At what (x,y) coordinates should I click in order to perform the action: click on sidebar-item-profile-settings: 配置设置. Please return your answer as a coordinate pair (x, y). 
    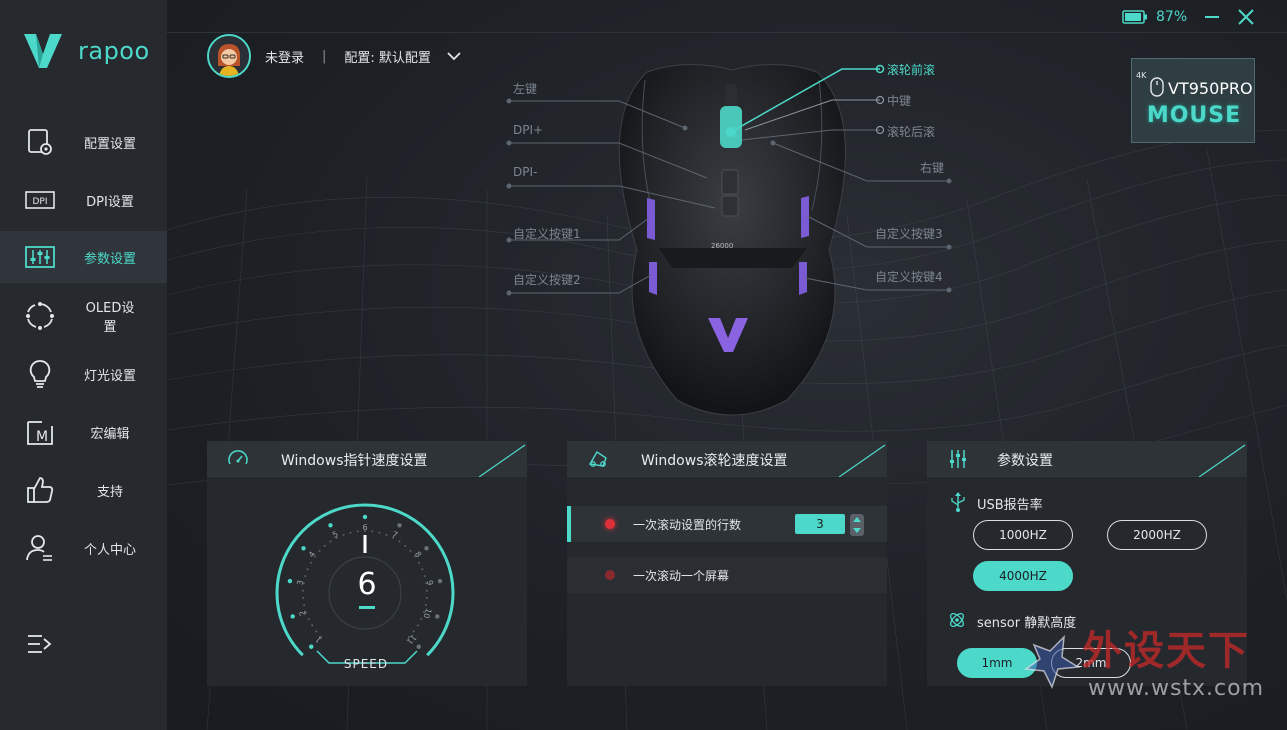
    Looking at the image, I should click on (83, 142).